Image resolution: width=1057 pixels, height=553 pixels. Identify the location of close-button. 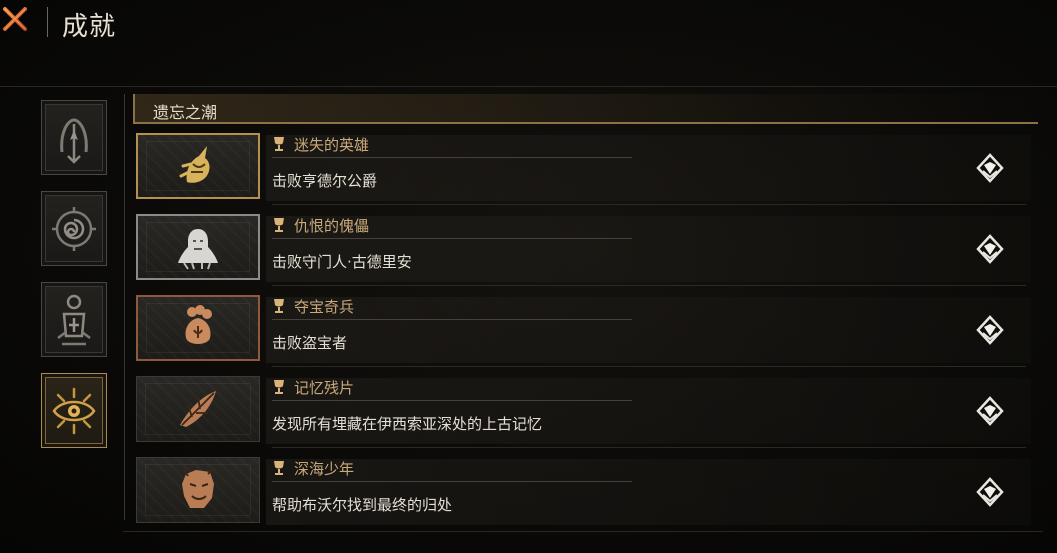
(15, 19).